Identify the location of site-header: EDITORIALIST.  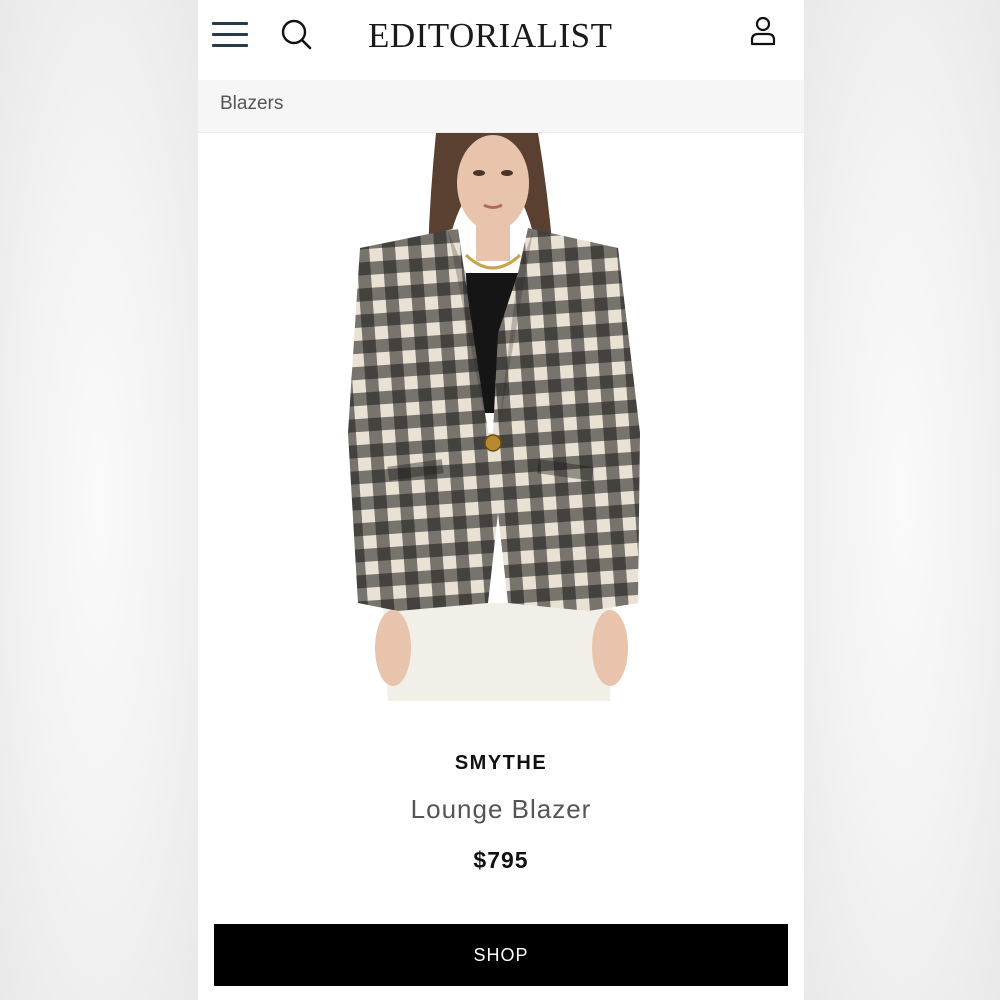
(501, 40).